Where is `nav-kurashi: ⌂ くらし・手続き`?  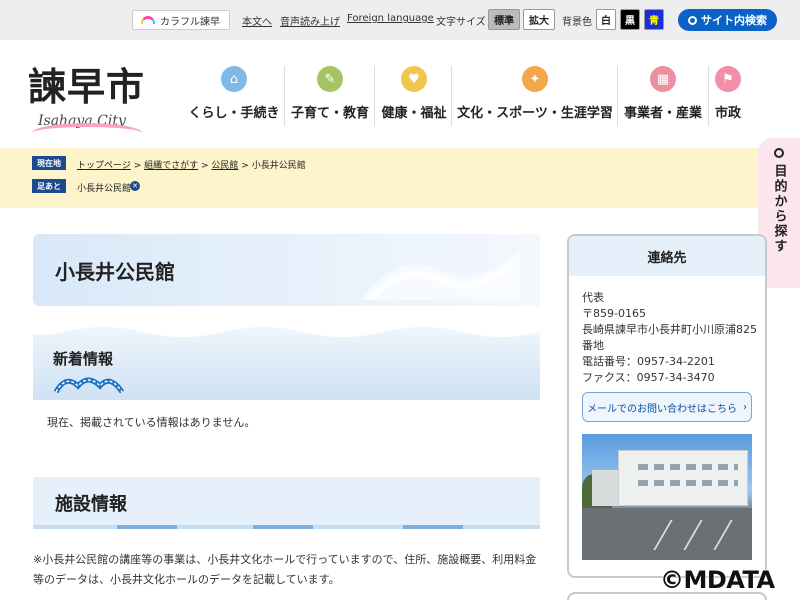 nav-kurashi: ⌂ くらし・手続き is located at coordinates (234, 96).